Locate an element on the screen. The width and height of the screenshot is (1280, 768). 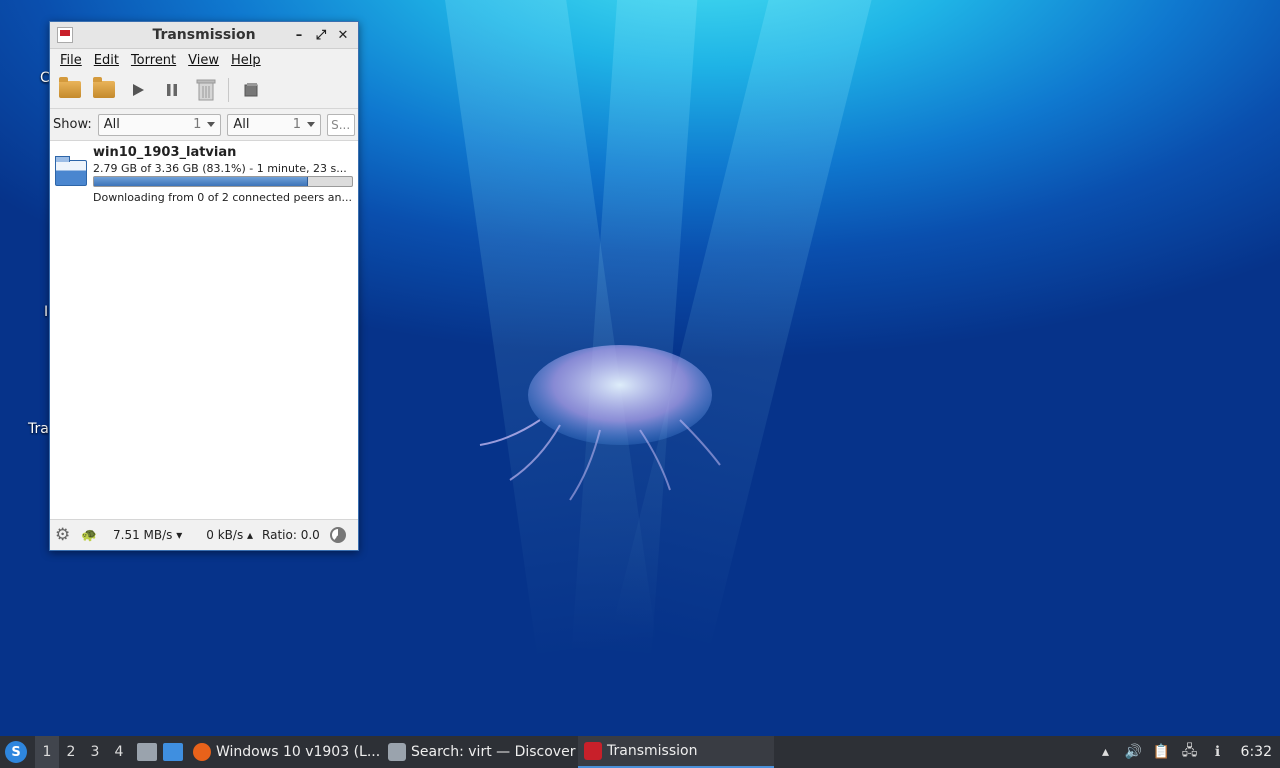
chevron-up-icon: ▴ is located at coordinates (1106, 752).